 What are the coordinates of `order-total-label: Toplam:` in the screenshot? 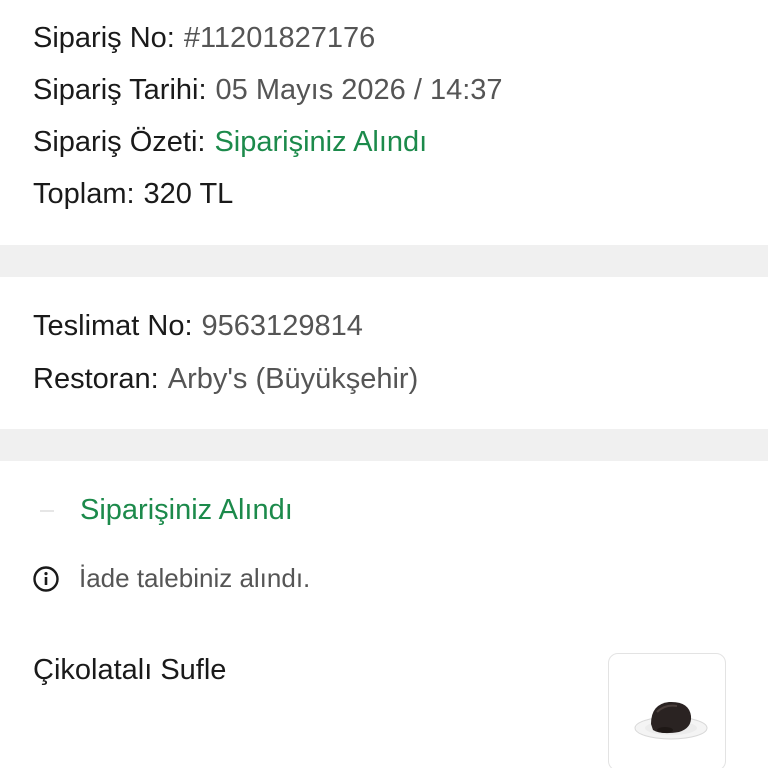 It's located at (84, 194).